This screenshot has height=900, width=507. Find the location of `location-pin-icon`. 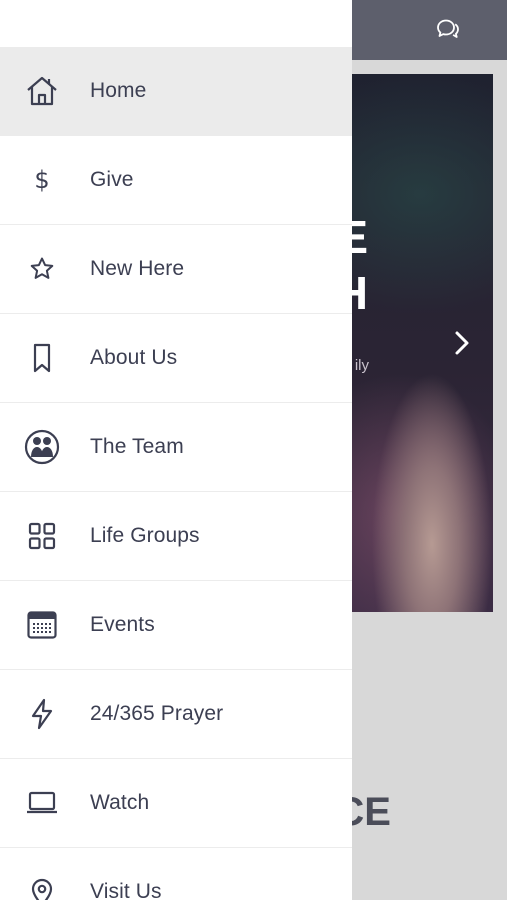

location-pin-icon is located at coordinates (45, 874).